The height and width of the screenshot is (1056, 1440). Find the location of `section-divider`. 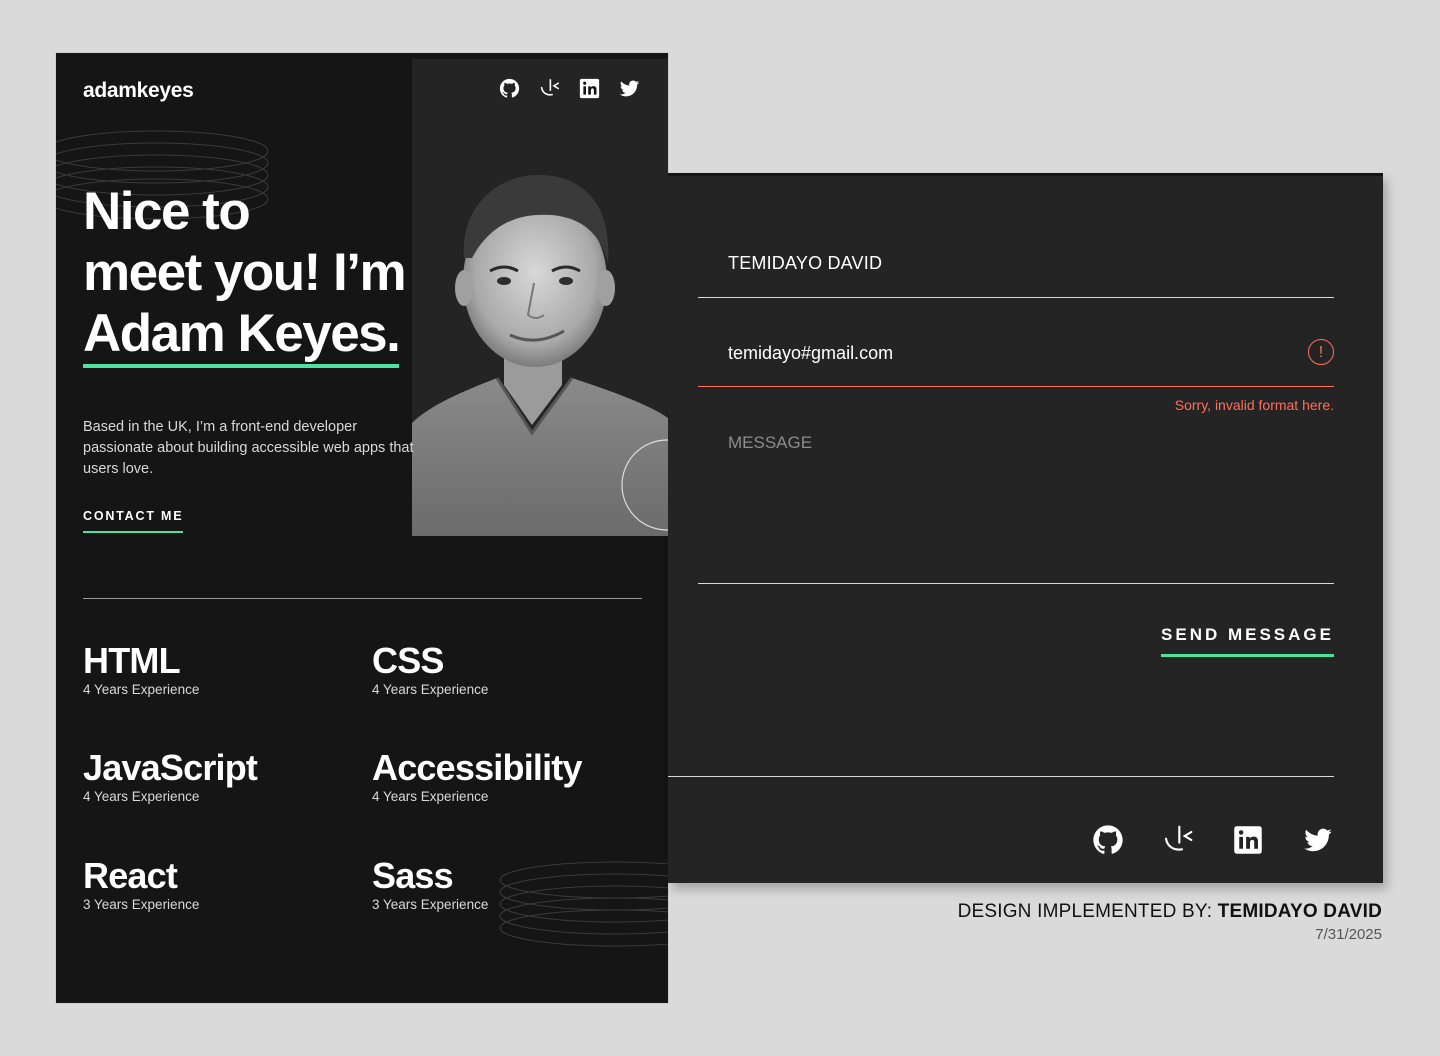

section-divider is located at coordinates (362, 598).